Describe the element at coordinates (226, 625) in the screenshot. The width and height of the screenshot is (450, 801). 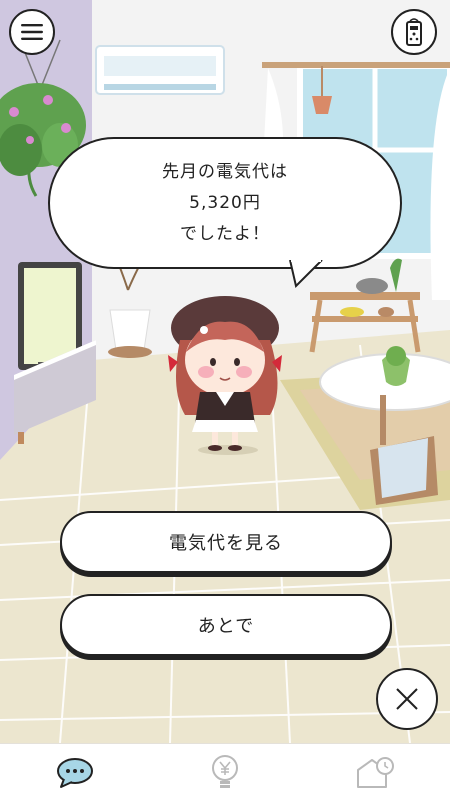
I see `later-button: あとで` at that location.